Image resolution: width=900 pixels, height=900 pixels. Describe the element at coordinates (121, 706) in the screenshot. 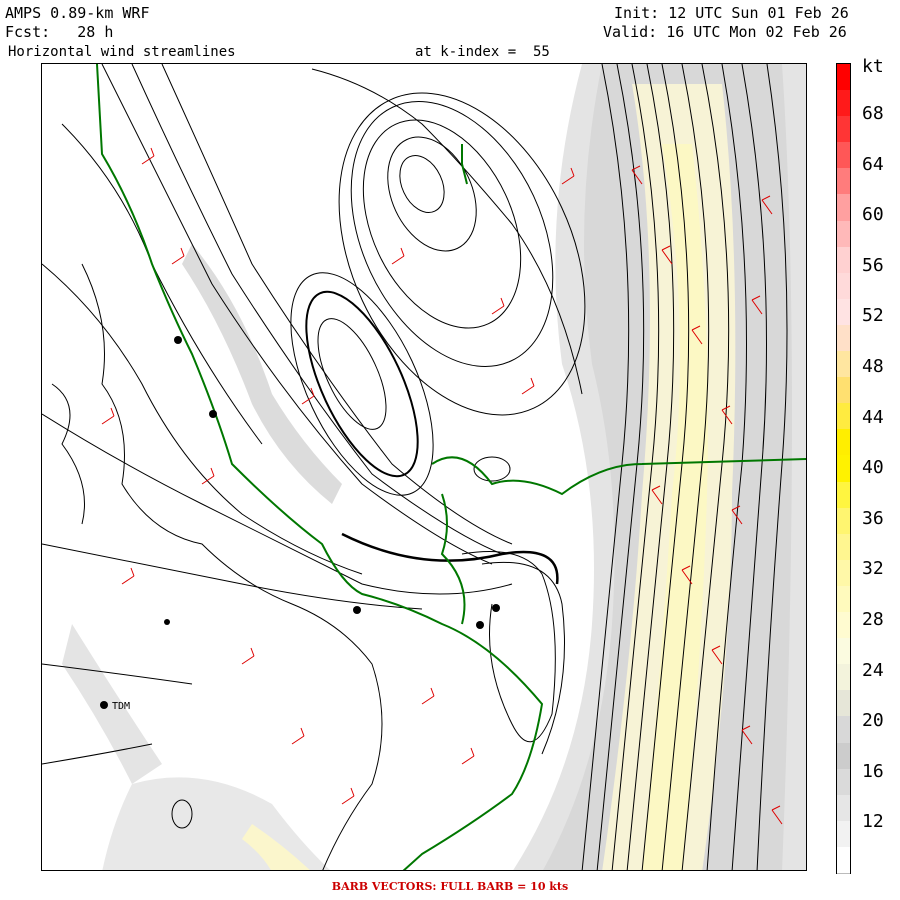

I see `station-label-tdm: TDM` at that location.